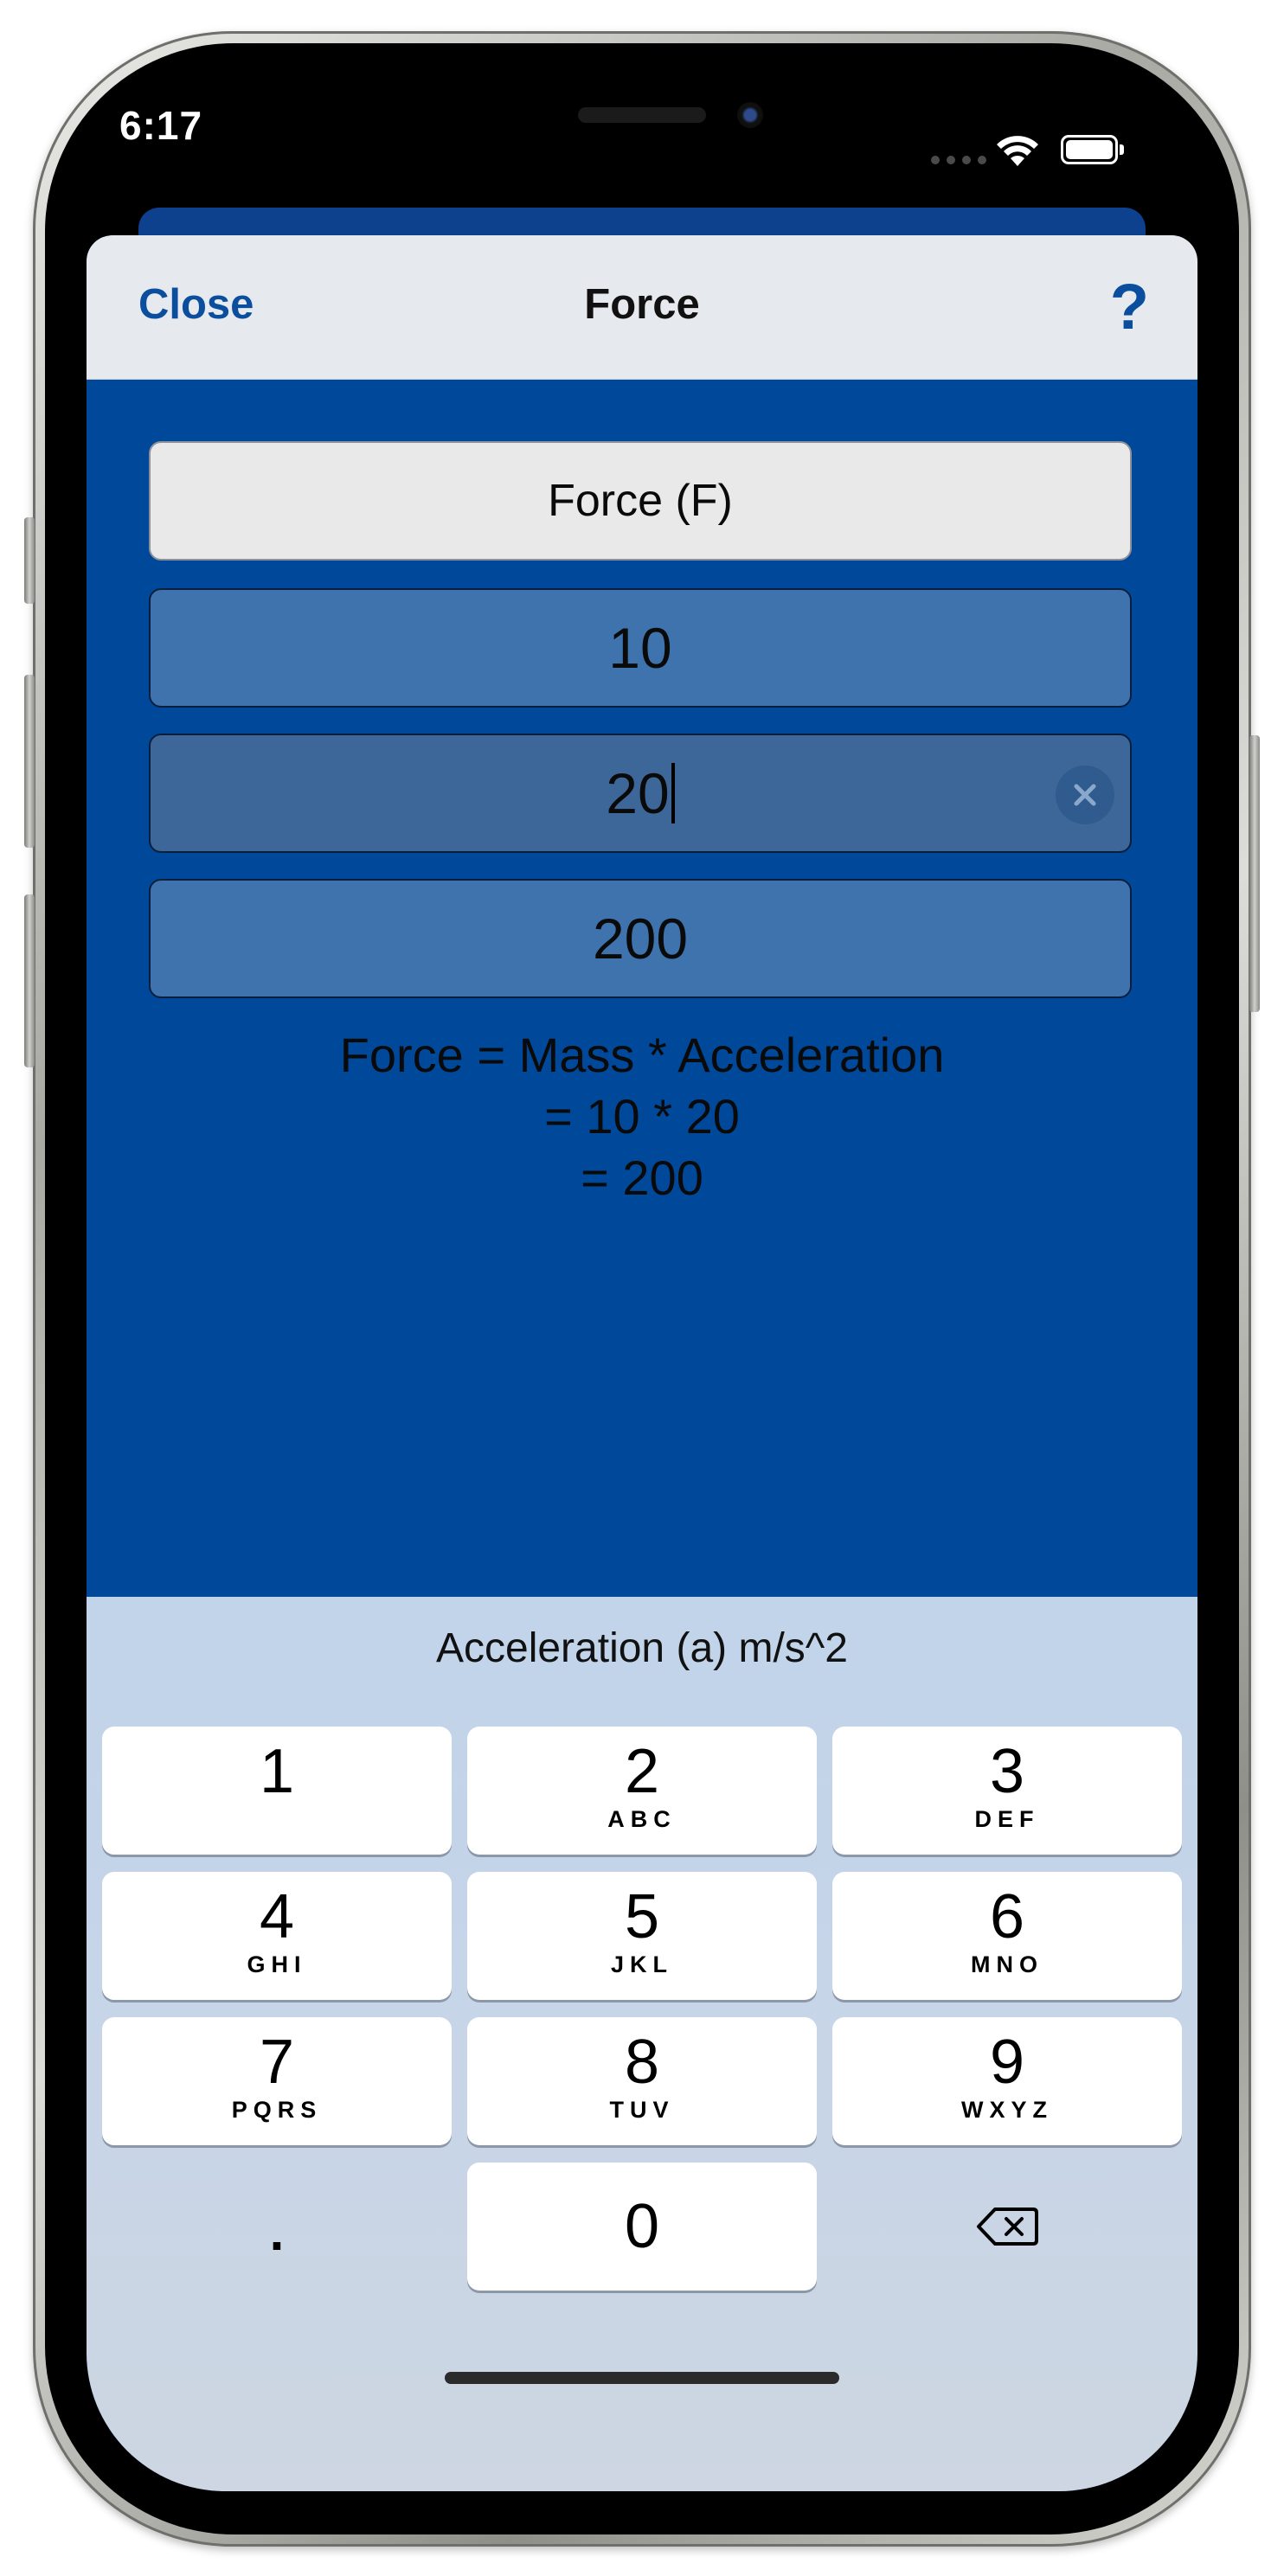 The image size is (1284, 2576). What do you see at coordinates (642, 115) in the screenshot?
I see `speaker-grille` at bounding box center [642, 115].